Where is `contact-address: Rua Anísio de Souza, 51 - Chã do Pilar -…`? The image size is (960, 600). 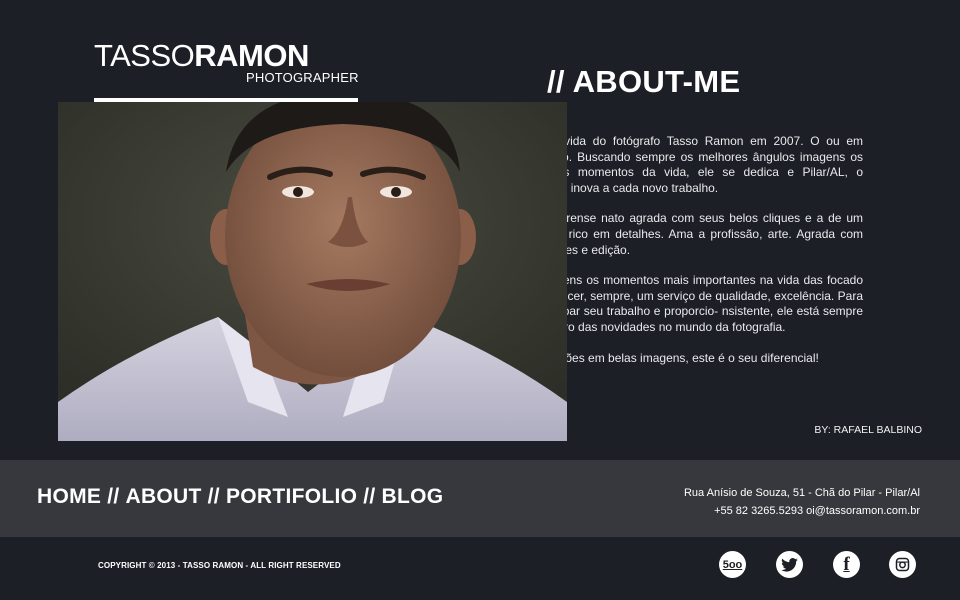 contact-address: Rua Anísio de Souza, 51 - Chã do Pilar -… is located at coordinates (801, 493).